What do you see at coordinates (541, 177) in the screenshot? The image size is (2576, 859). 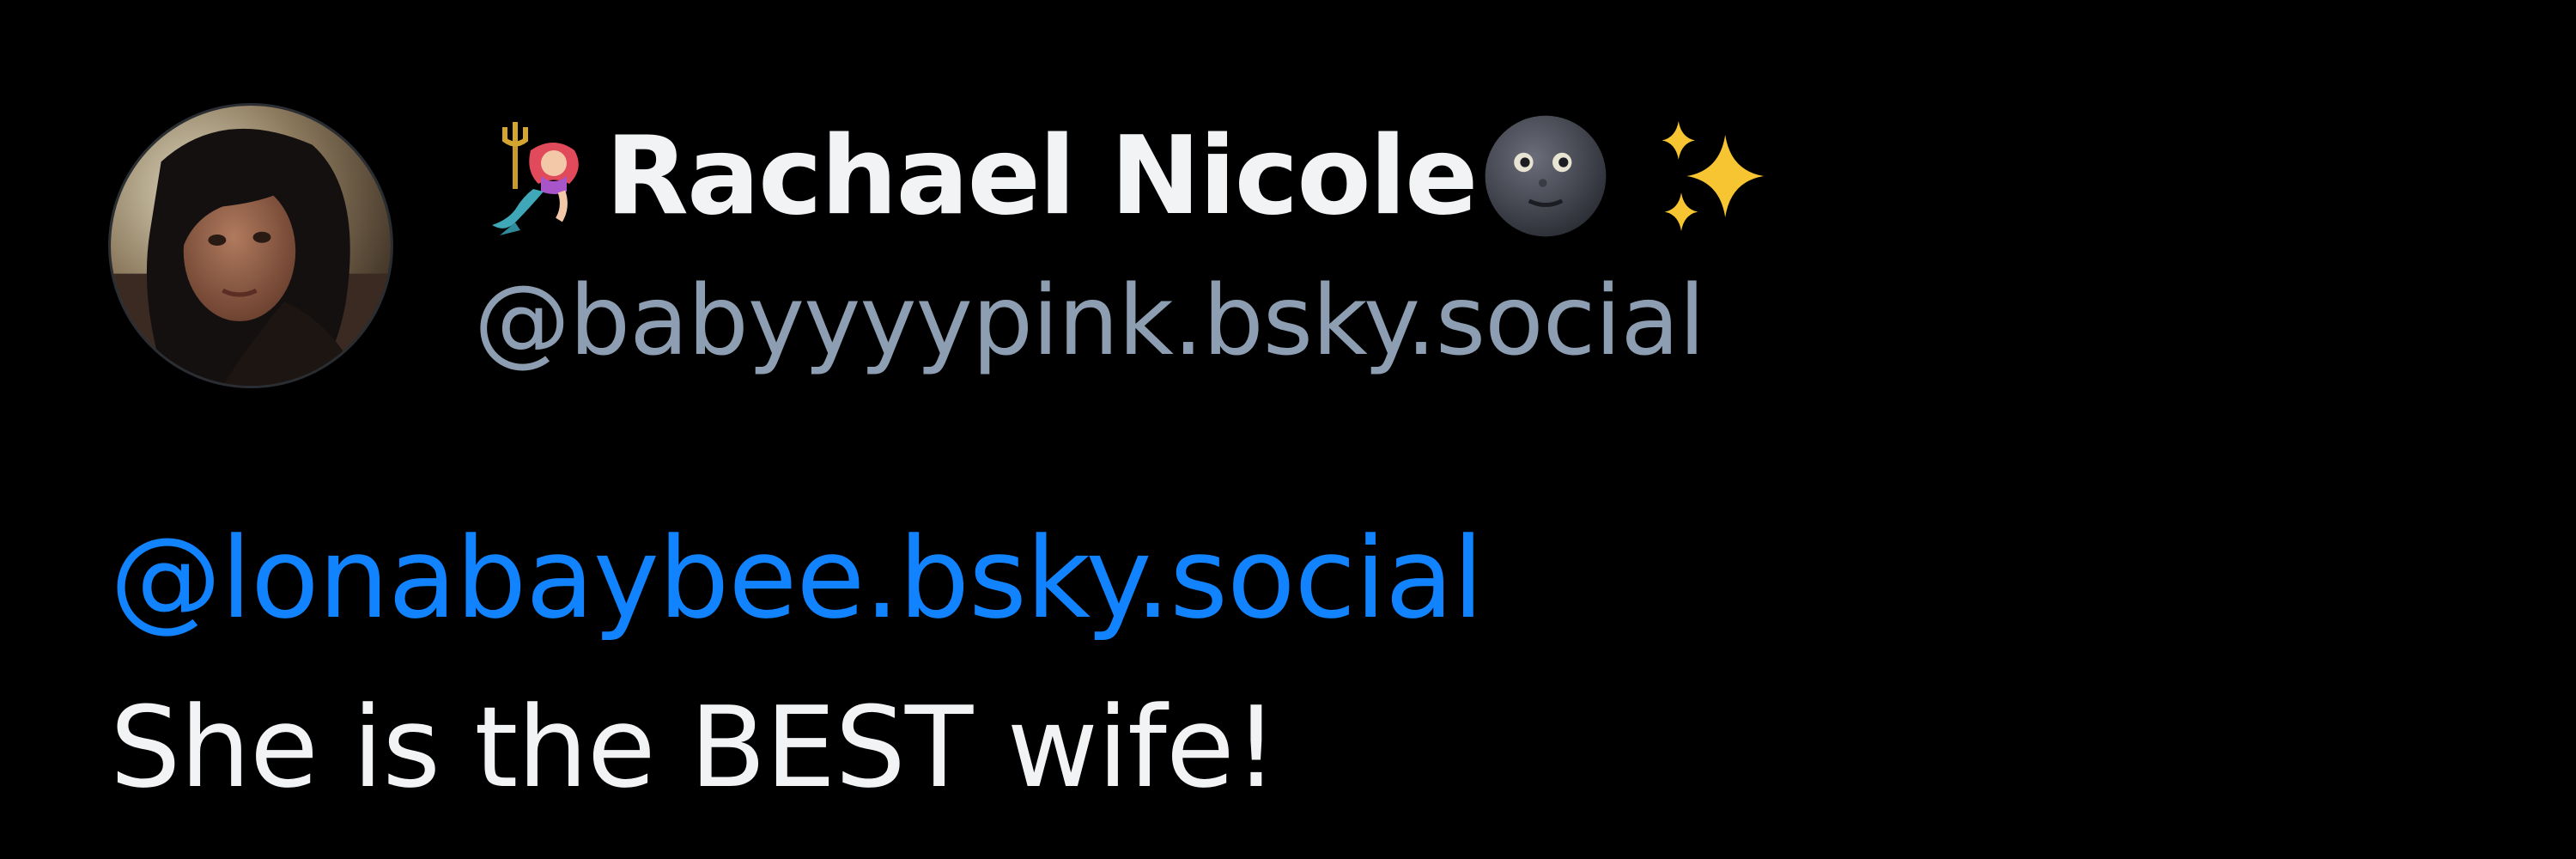 I see `mermaid-emoji-icon` at bounding box center [541, 177].